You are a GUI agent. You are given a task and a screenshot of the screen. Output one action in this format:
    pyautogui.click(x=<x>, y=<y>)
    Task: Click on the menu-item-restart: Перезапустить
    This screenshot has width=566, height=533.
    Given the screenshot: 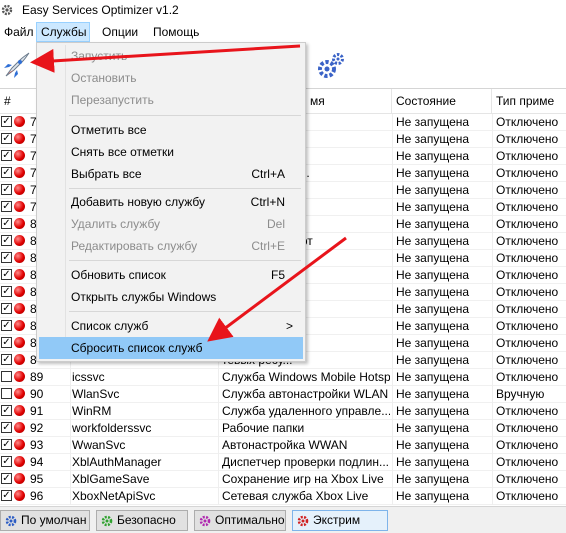 What is the action you would take?
    pyautogui.click(x=171, y=100)
    